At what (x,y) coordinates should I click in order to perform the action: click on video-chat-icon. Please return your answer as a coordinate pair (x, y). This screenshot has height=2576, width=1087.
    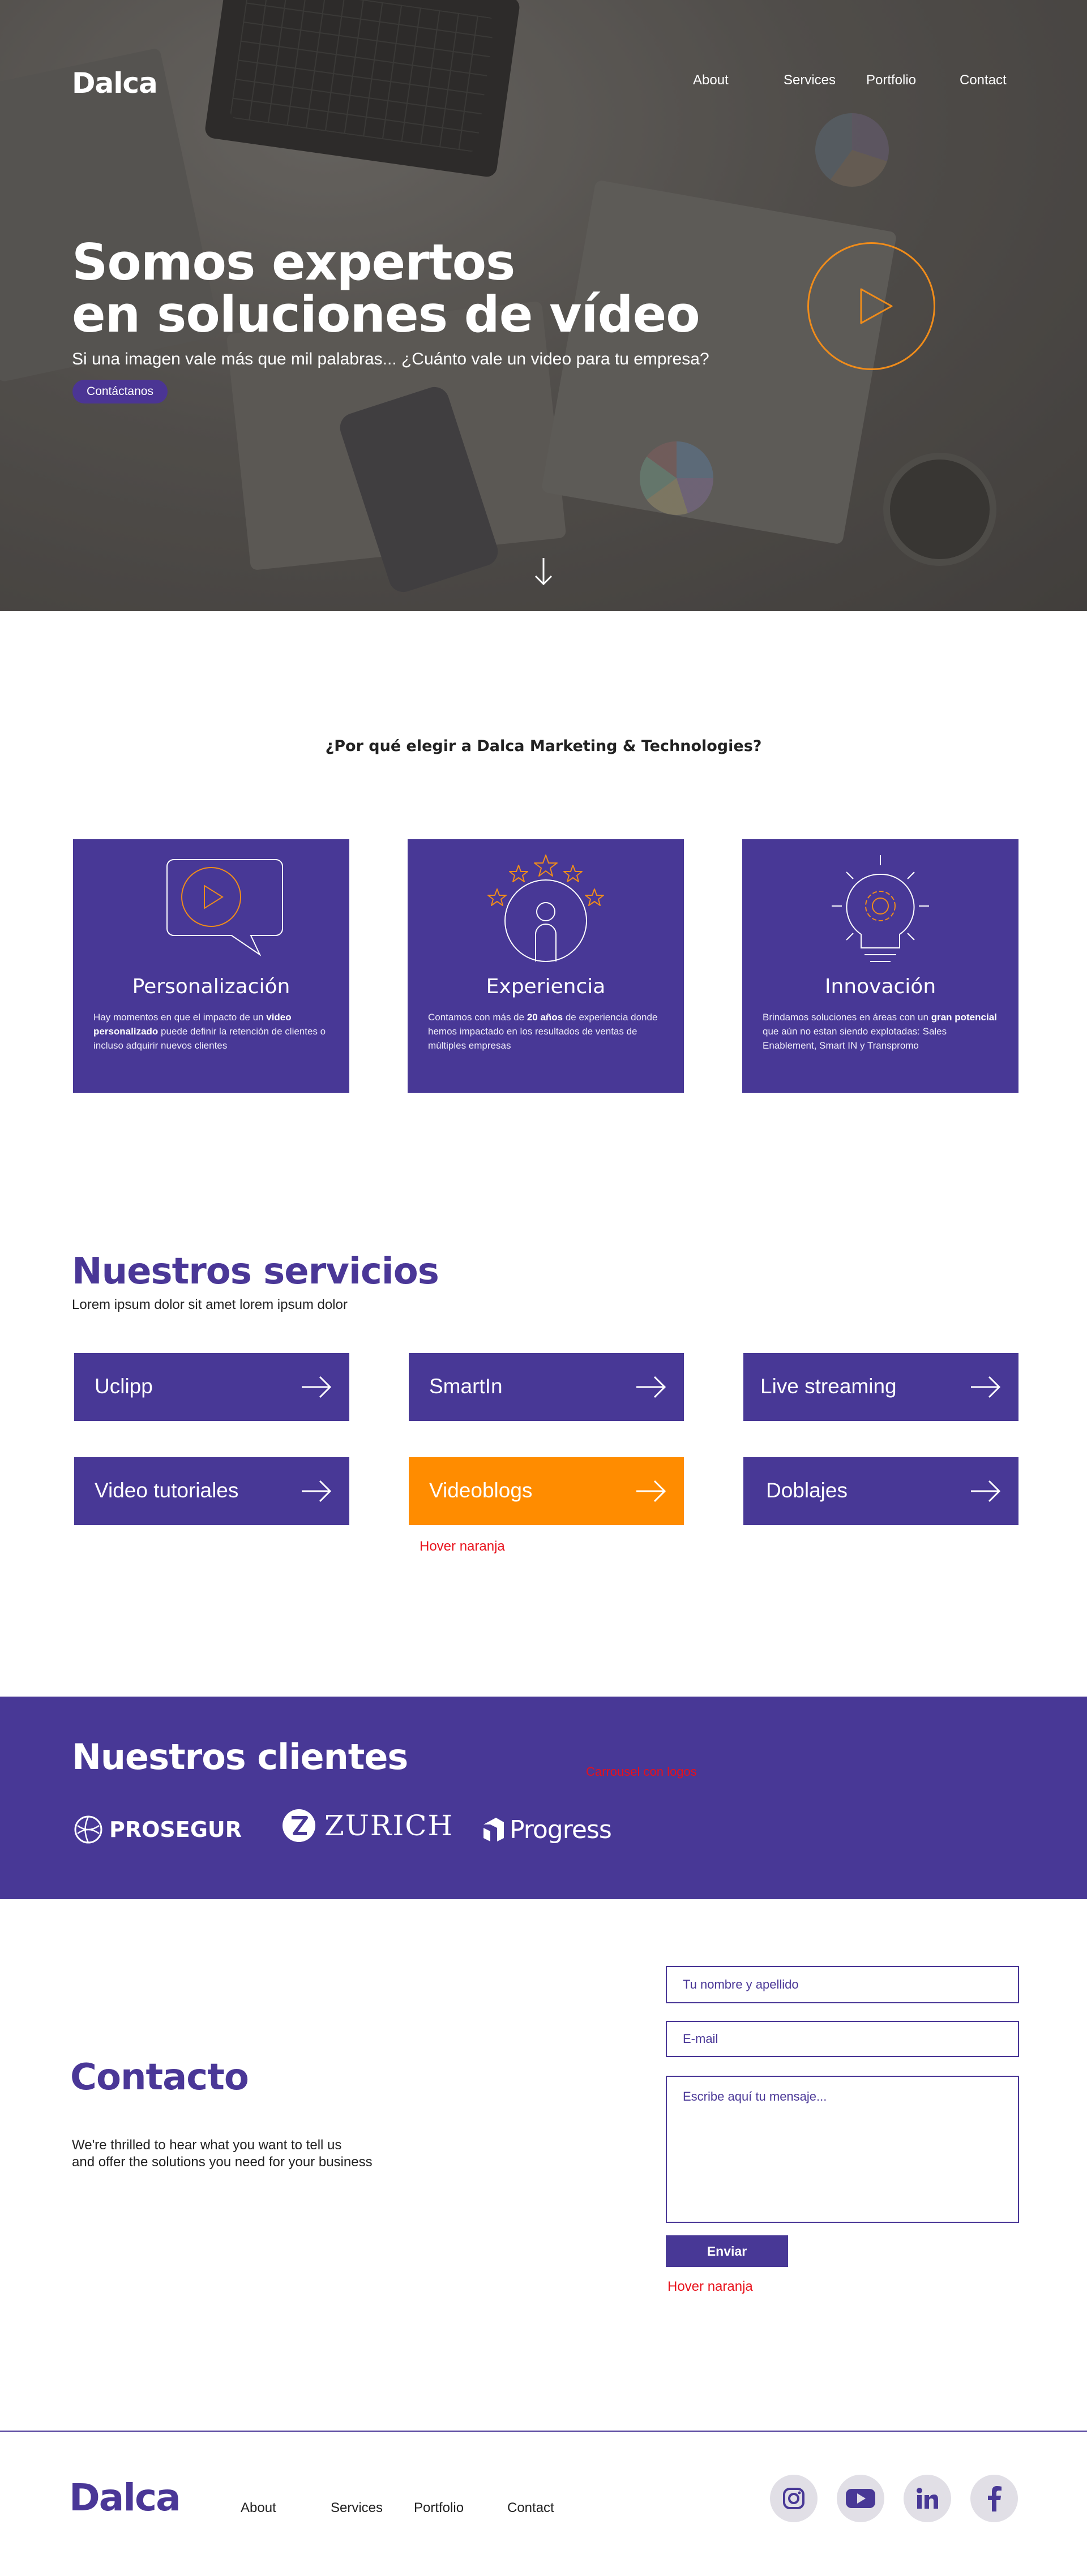
    Looking at the image, I should click on (224, 907).